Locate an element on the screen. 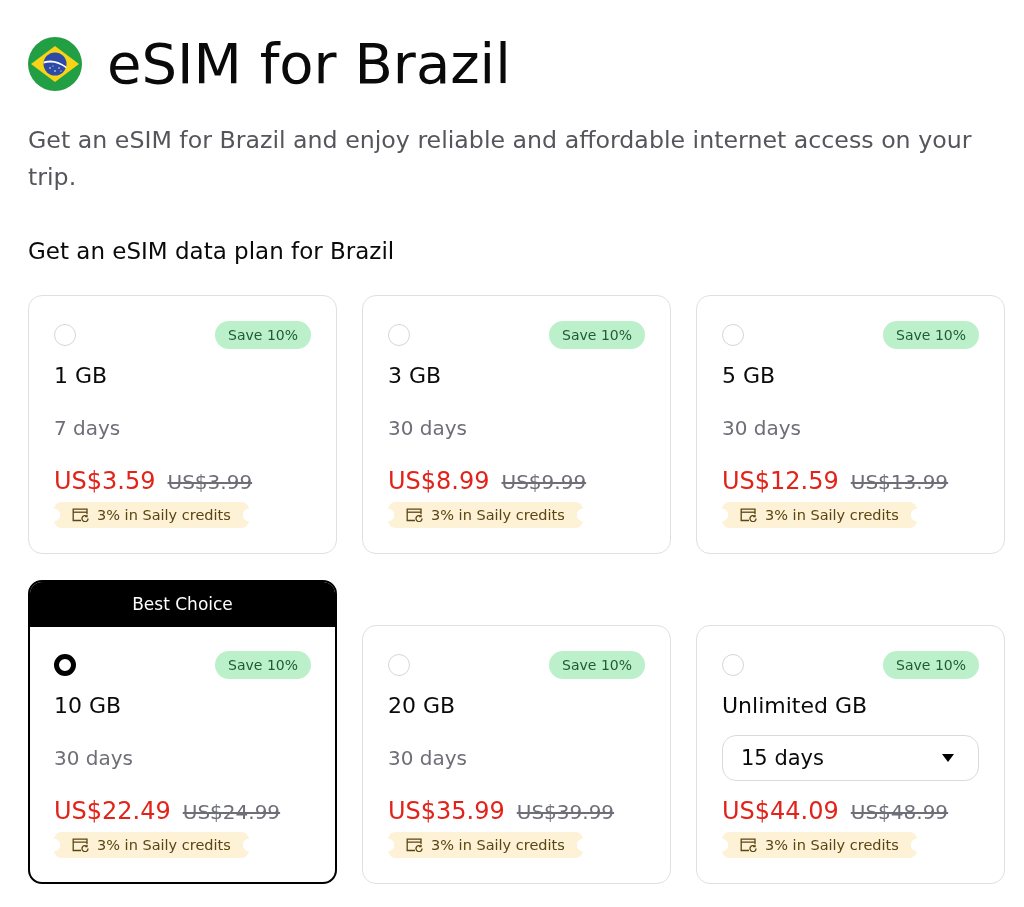  caret-icon is located at coordinates (948, 758).